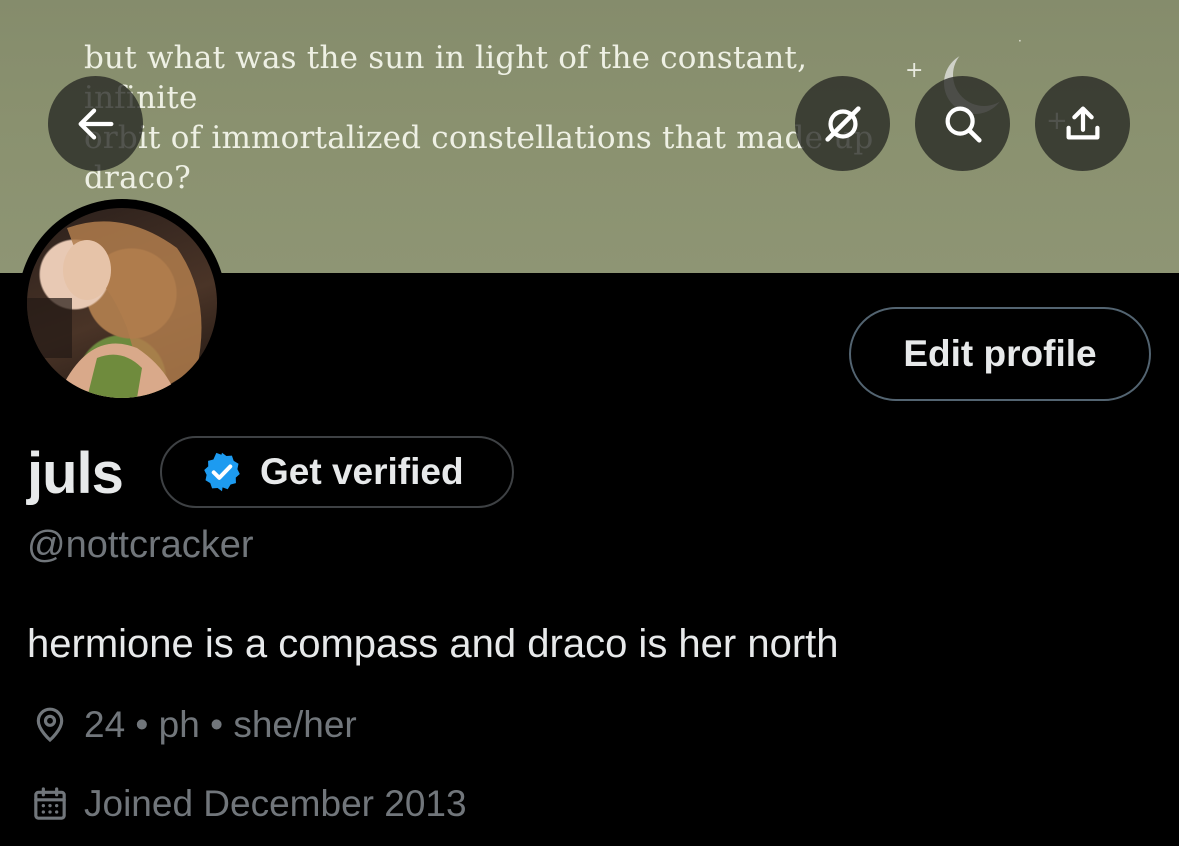 The image size is (1179, 846). I want to click on display-name: juls, so click(75, 473).